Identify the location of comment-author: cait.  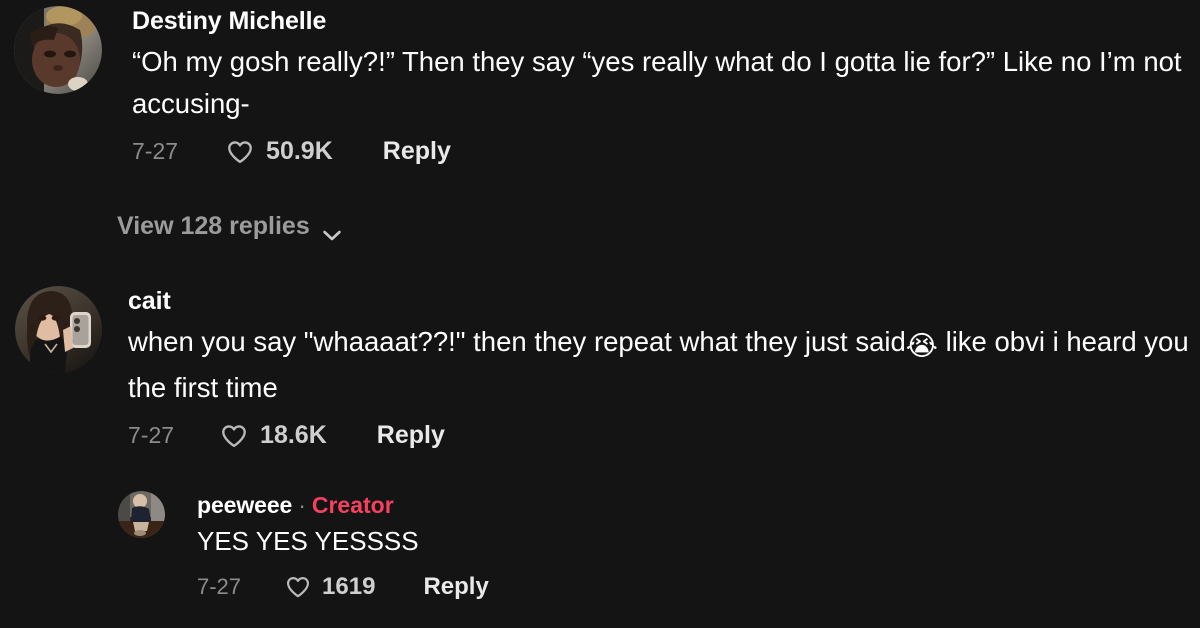
(149, 301).